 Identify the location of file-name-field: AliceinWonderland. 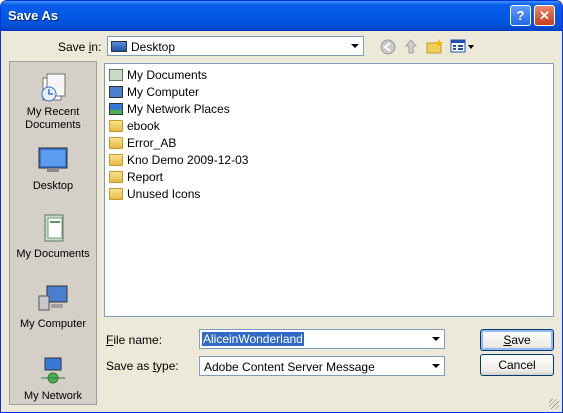
(253, 339).